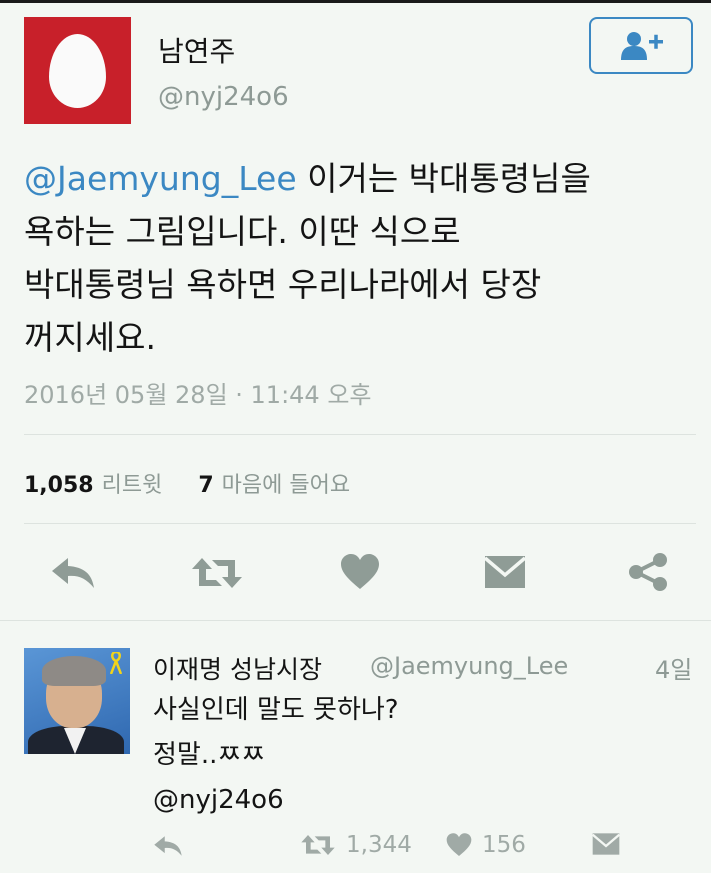  I want to click on reply-display-name: 이재명 성남시장, so click(237, 668).